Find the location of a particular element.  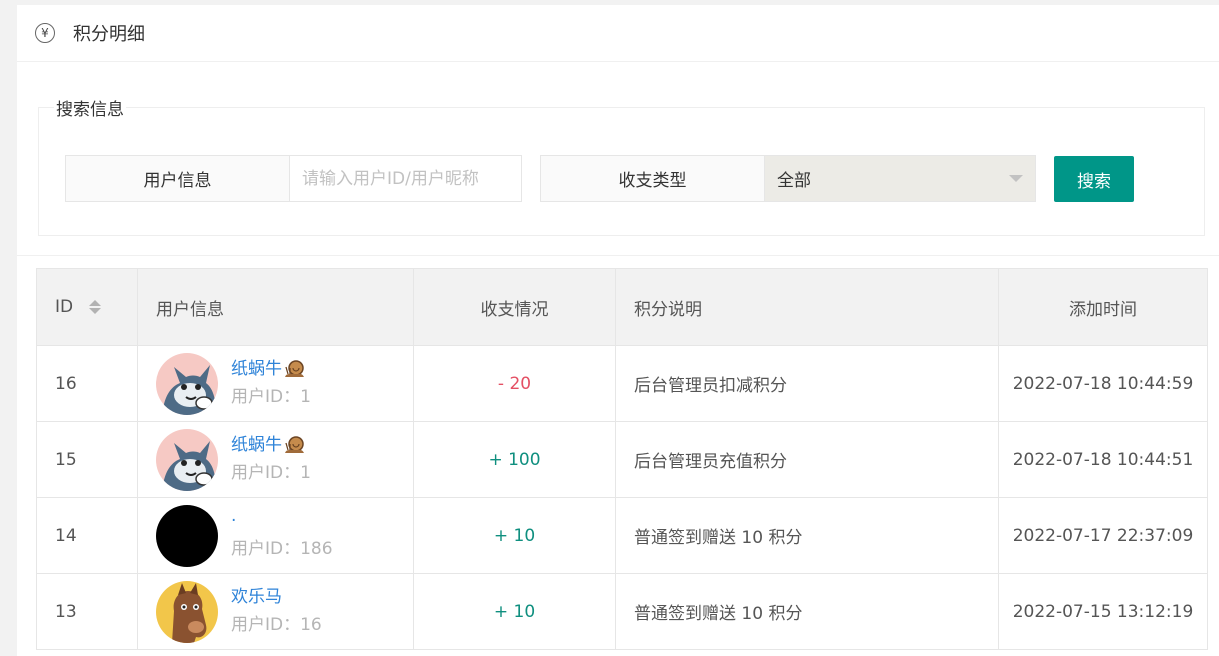

sort-icon is located at coordinates (94, 307).